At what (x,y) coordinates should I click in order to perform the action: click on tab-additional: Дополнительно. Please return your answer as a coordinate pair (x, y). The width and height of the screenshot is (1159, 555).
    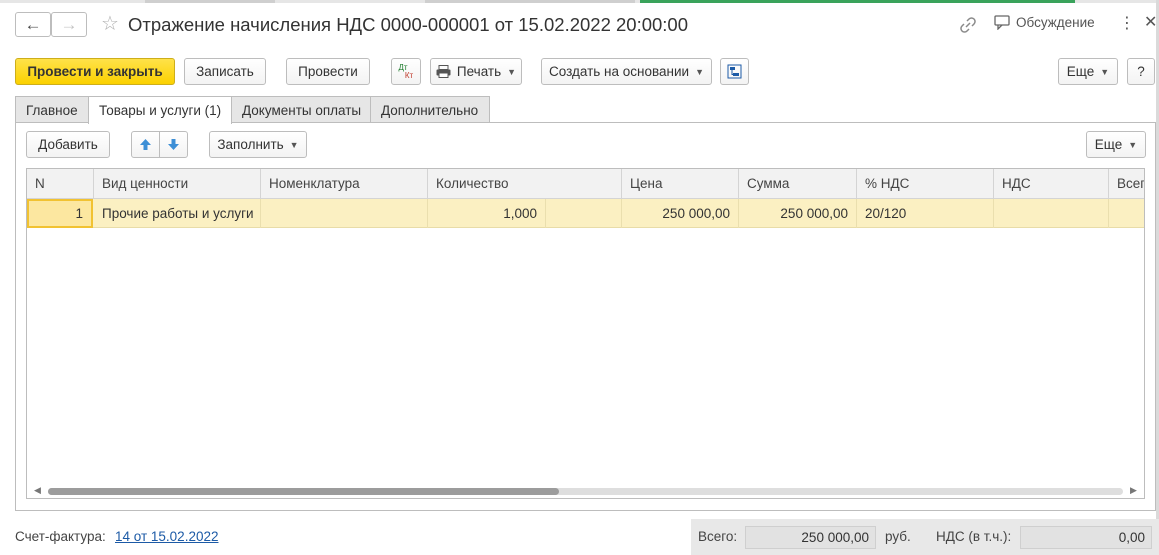
    Looking at the image, I should click on (430, 109).